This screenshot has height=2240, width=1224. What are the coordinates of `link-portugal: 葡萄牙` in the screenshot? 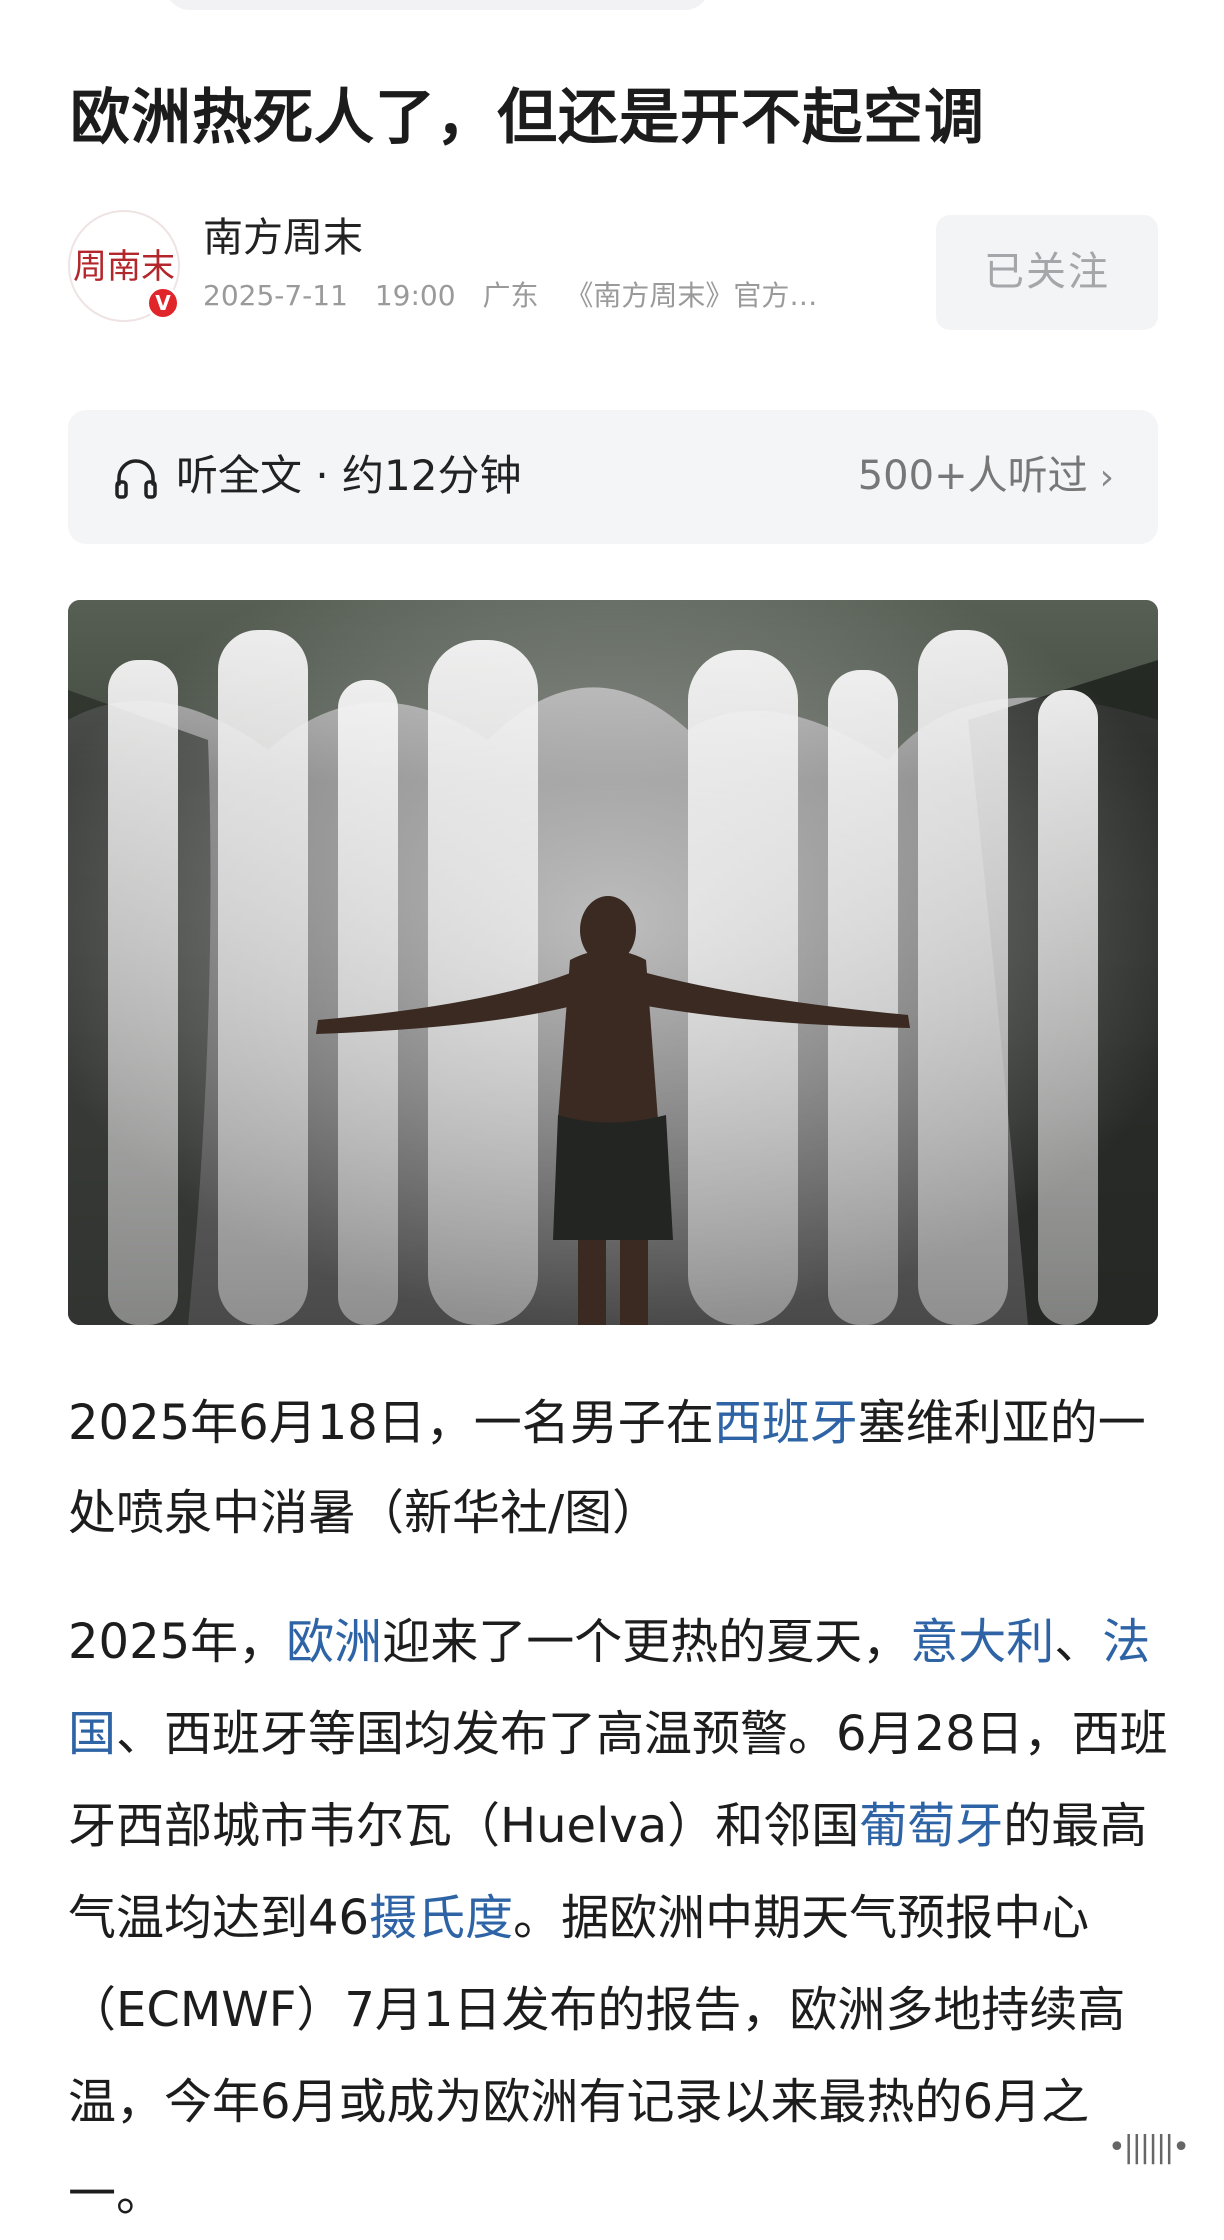 It's located at (931, 1826).